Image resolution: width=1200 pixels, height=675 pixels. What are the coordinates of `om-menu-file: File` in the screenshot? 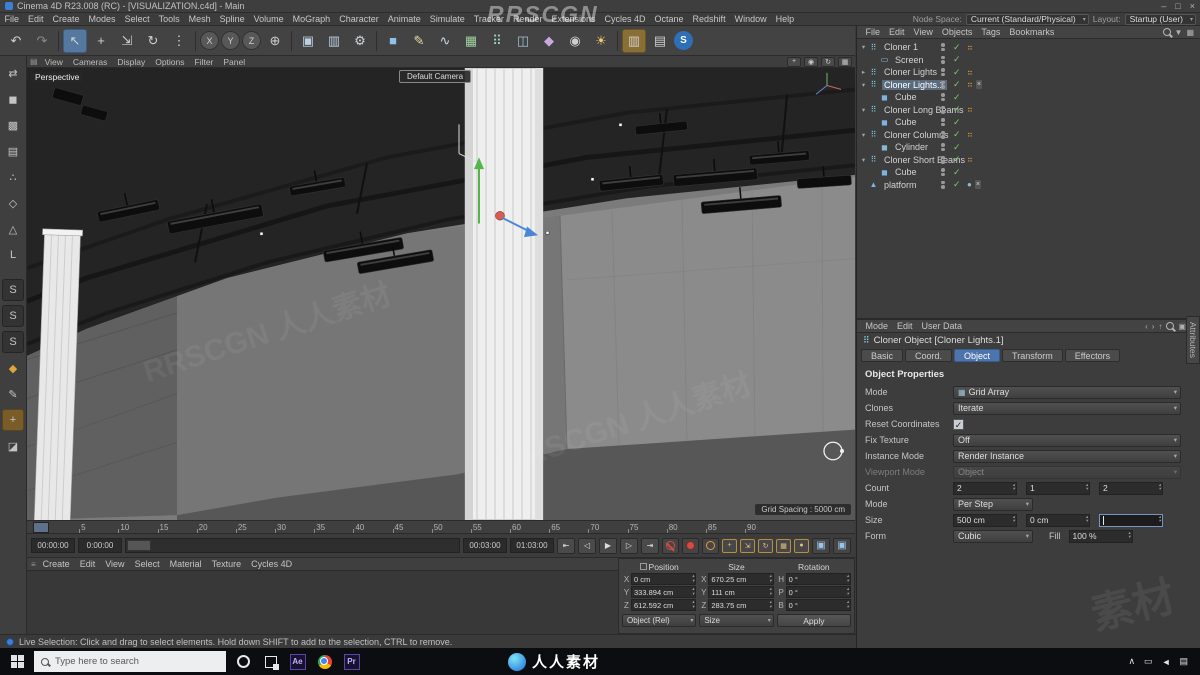 It's located at (873, 32).